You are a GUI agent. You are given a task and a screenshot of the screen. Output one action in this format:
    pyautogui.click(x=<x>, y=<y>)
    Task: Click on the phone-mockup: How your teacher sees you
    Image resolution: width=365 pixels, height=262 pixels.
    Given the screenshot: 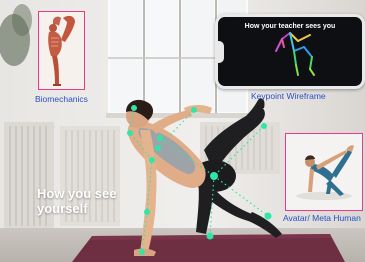 What is the action you would take?
    pyautogui.click(x=290, y=51)
    